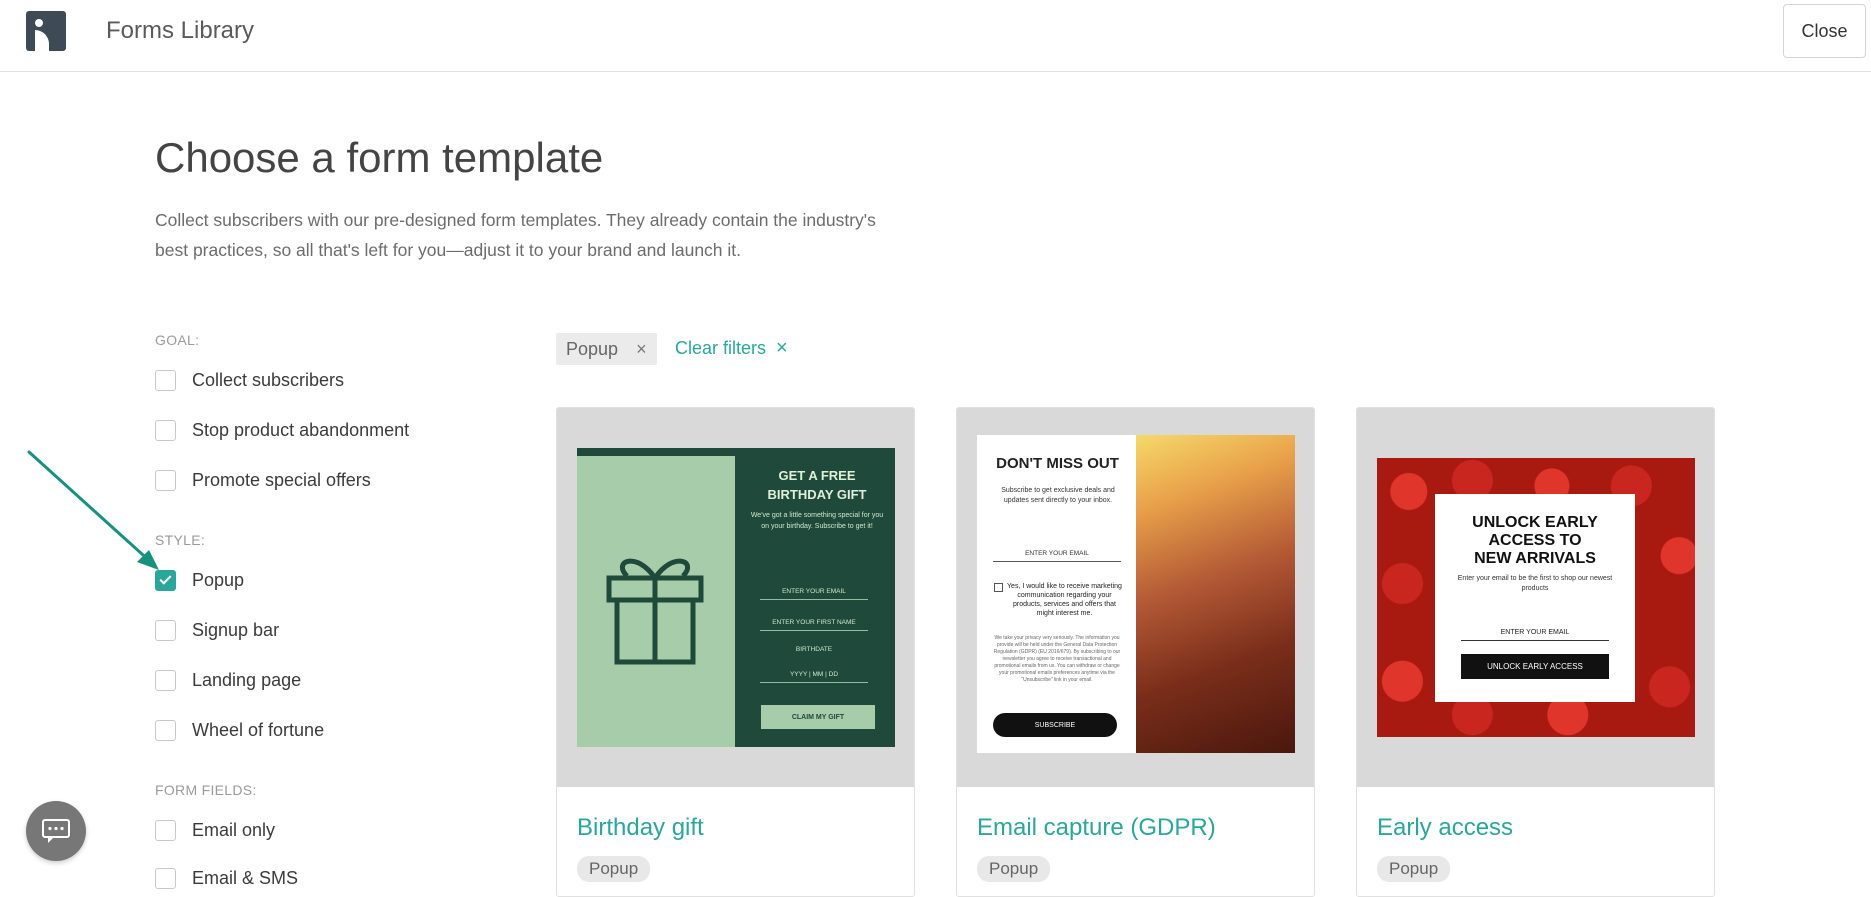  What do you see at coordinates (206, 790) in the screenshot?
I see `form-fields-filter-title: FORM FIELDS:` at bounding box center [206, 790].